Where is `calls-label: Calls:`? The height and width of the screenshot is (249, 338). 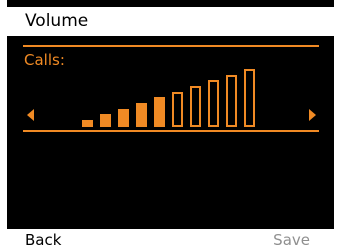 calls-label: Calls: is located at coordinates (44, 60).